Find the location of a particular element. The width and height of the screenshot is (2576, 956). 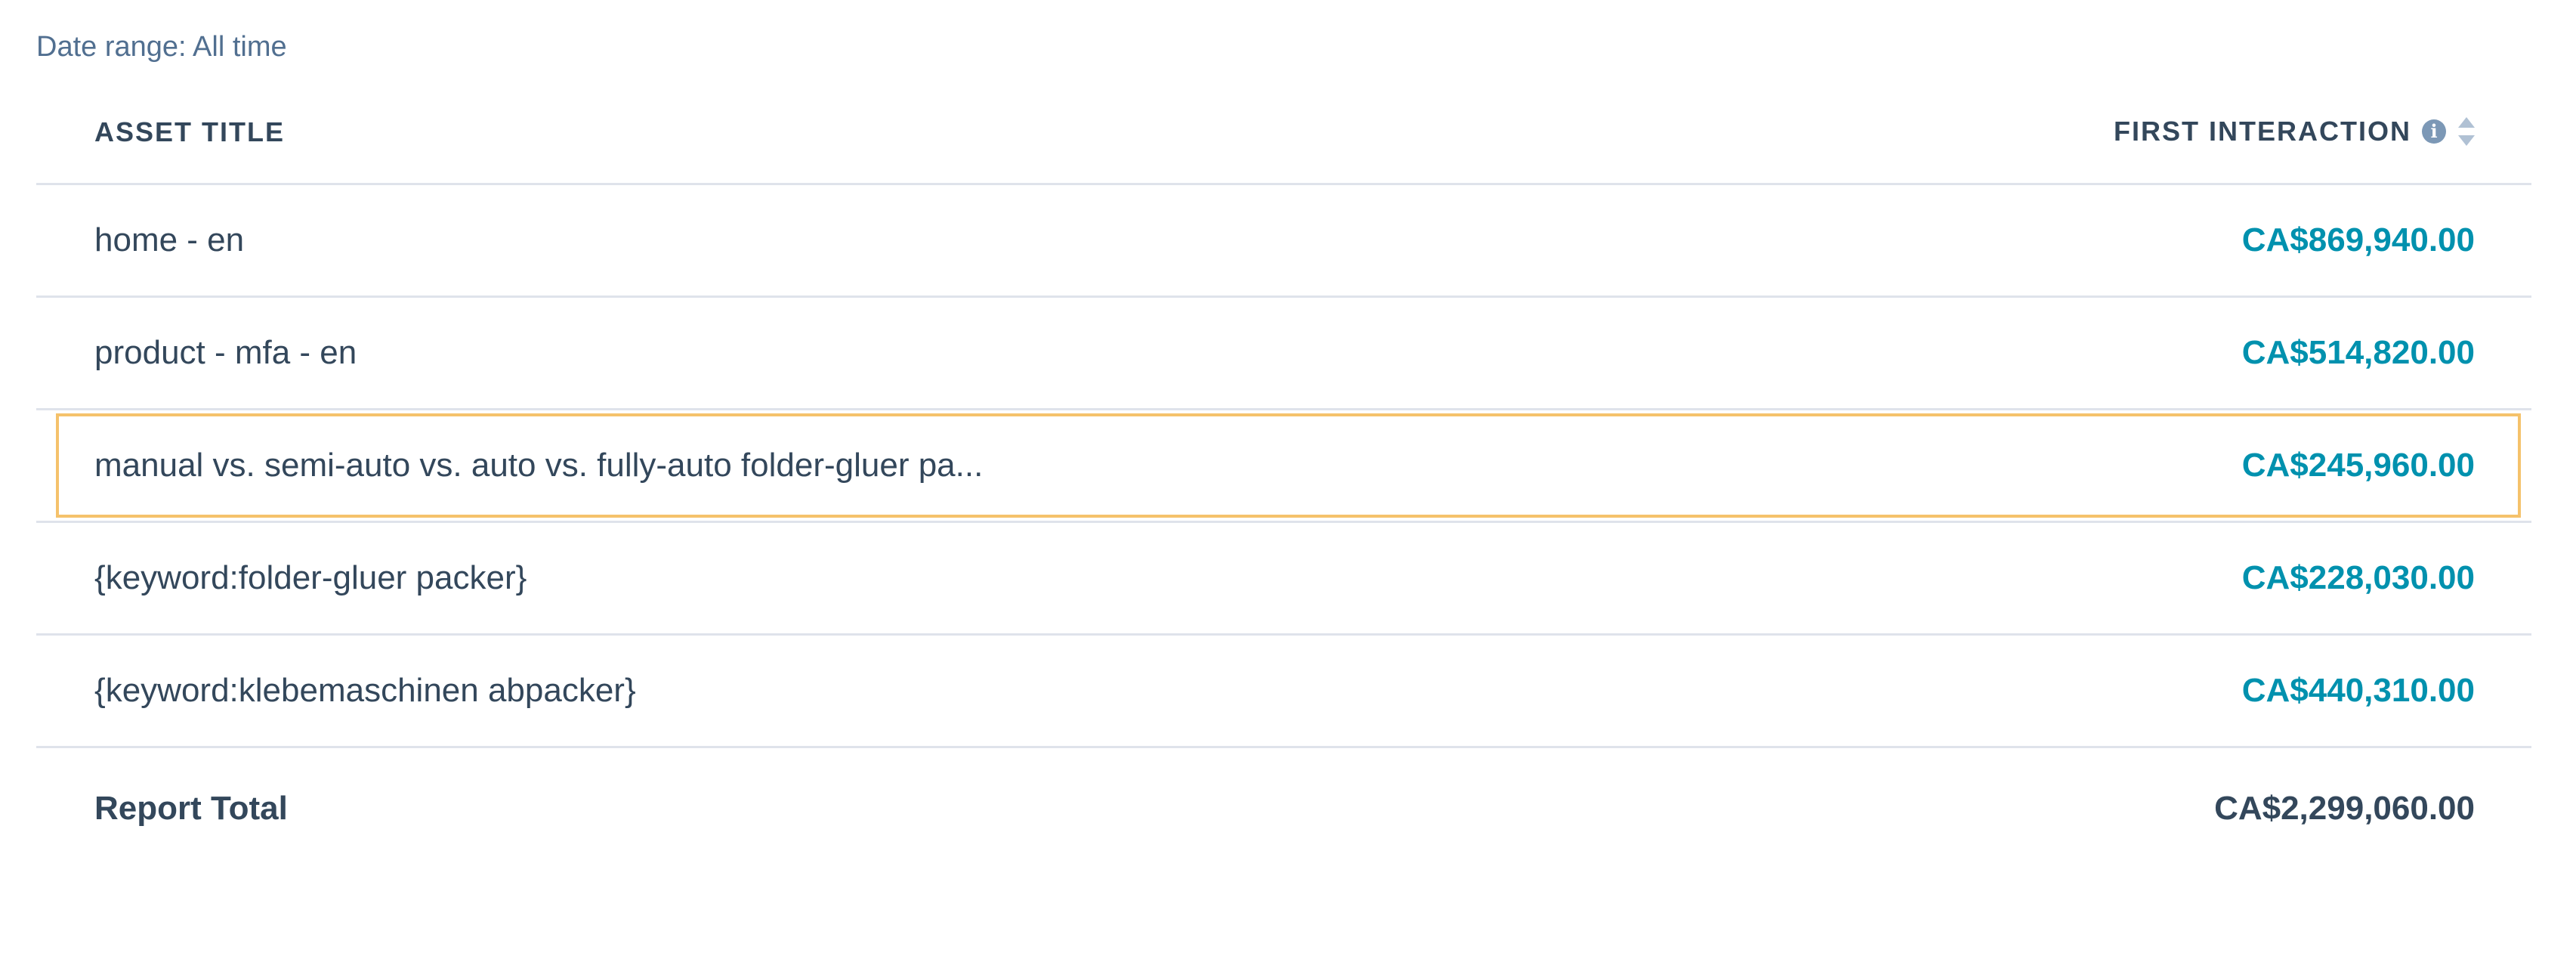

asset-title-cell: {keyword:klebemaschinen abpacker} is located at coordinates (365, 691).